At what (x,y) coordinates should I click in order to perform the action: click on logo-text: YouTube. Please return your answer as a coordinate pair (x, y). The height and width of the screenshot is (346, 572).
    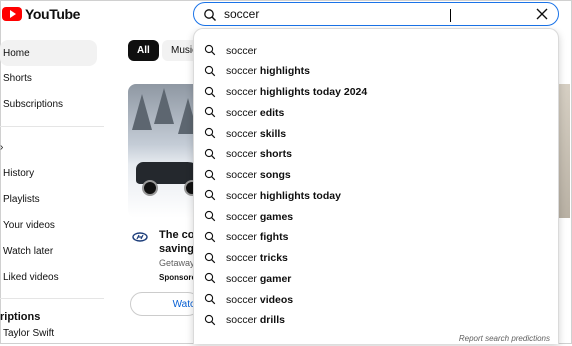
    Looking at the image, I should click on (53, 14).